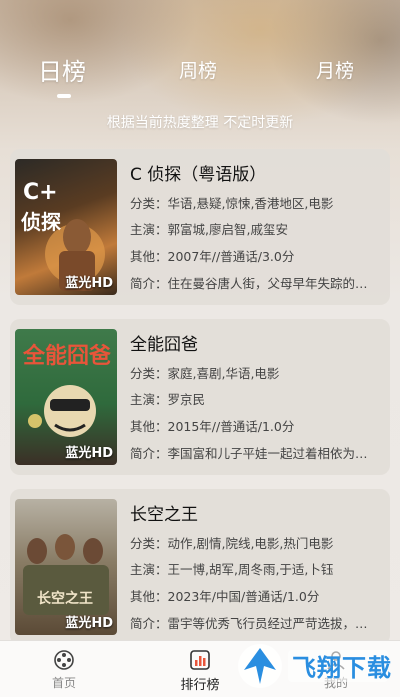  Describe the element at coordinates (342, 668) in the screenshot. I see `watermark-text: 飞翔下载` at that location.